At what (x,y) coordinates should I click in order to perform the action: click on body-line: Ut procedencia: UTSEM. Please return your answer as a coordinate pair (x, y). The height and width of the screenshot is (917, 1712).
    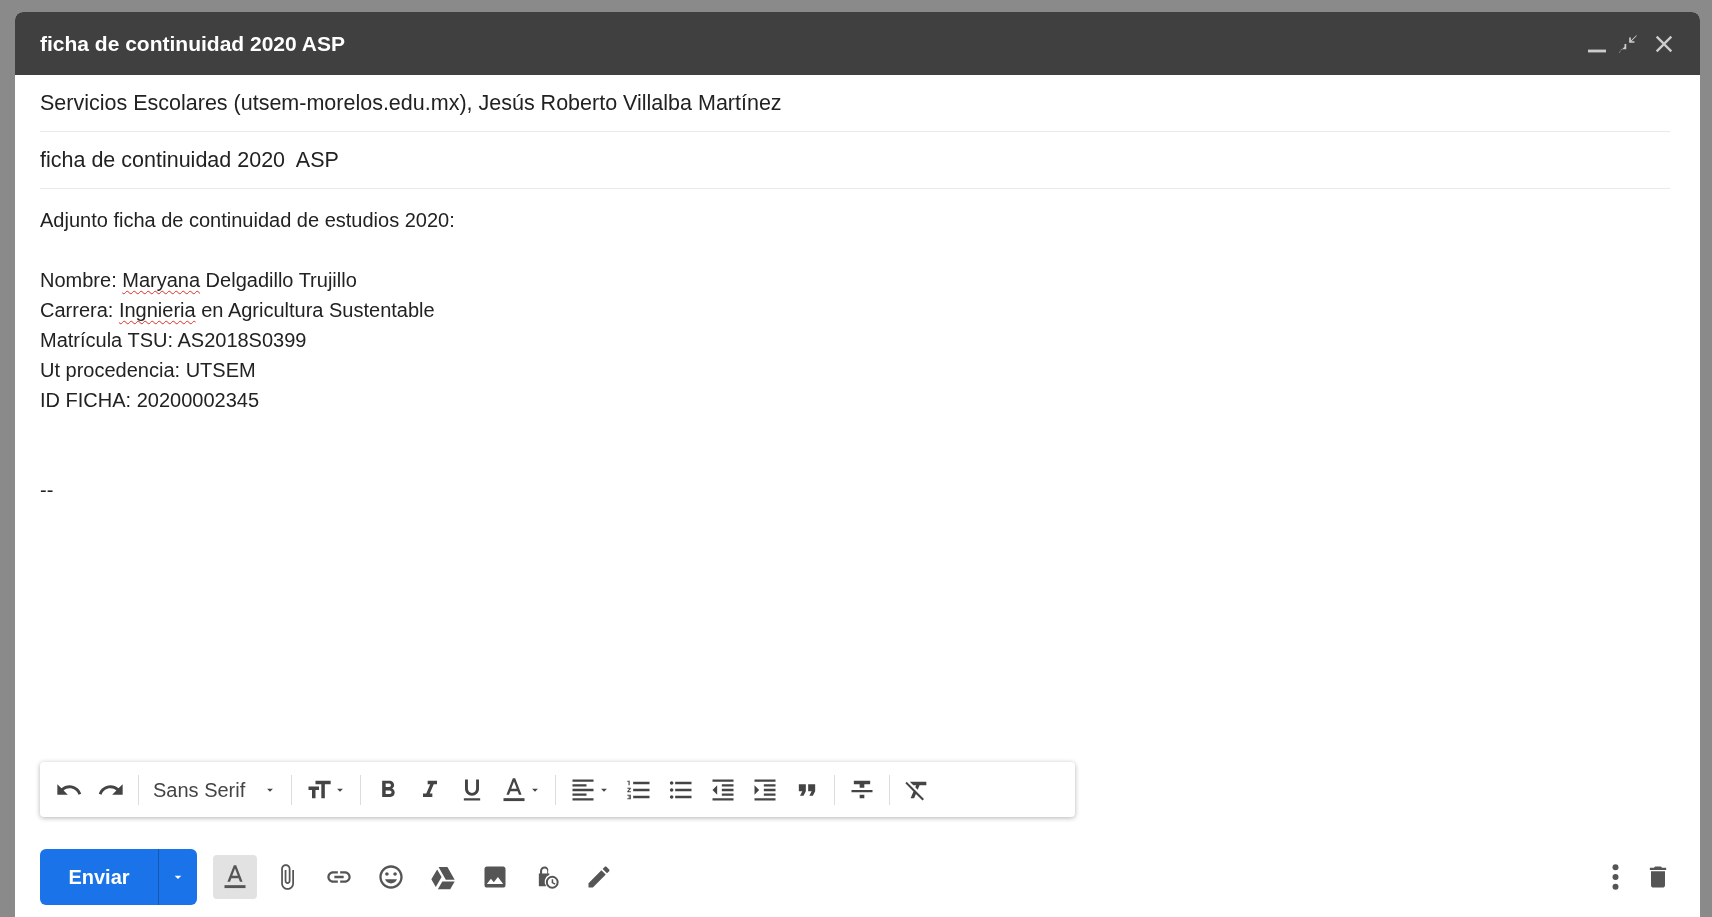
    Looking at the image, I should click on (148, 370).